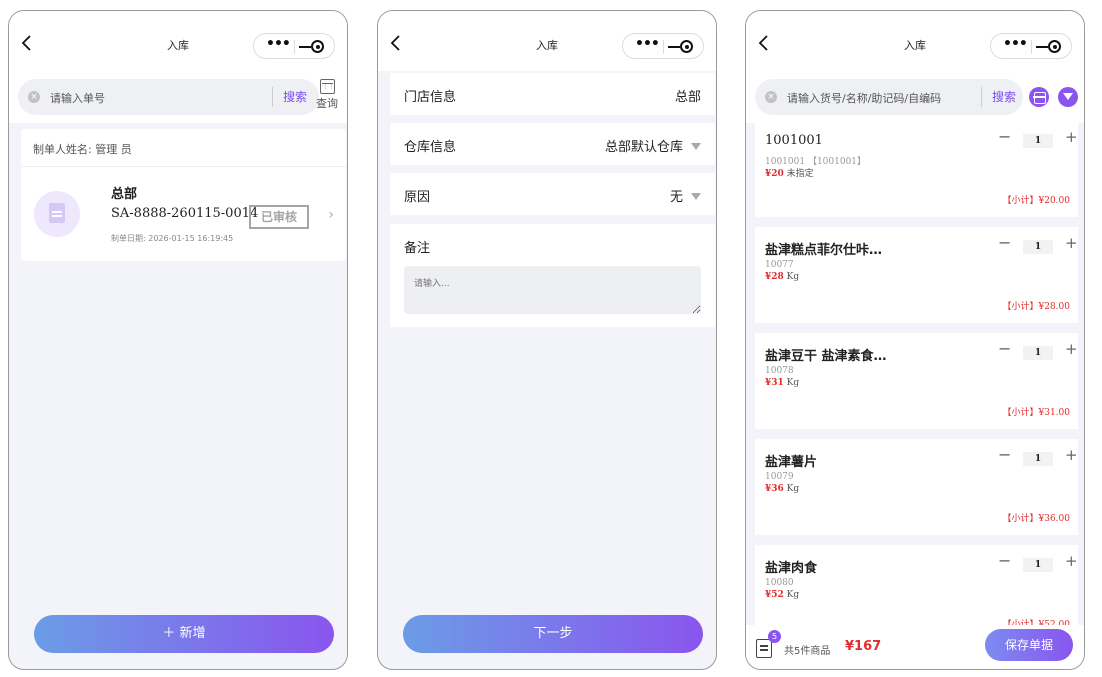 Image resolution: width=1102 pixels, height=677 pixels. I want to click on warehouse-value-wrap: 总部默认仓库, so click(653, 145).